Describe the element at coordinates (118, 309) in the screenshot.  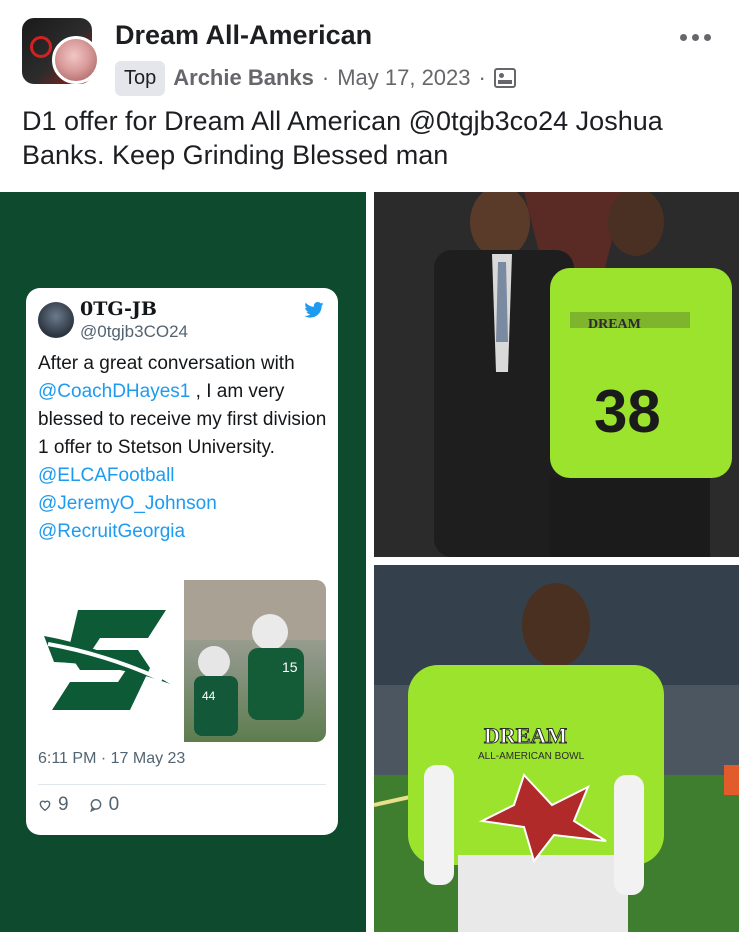
I see `tweet-display-name: 0TG-JB` at that location.